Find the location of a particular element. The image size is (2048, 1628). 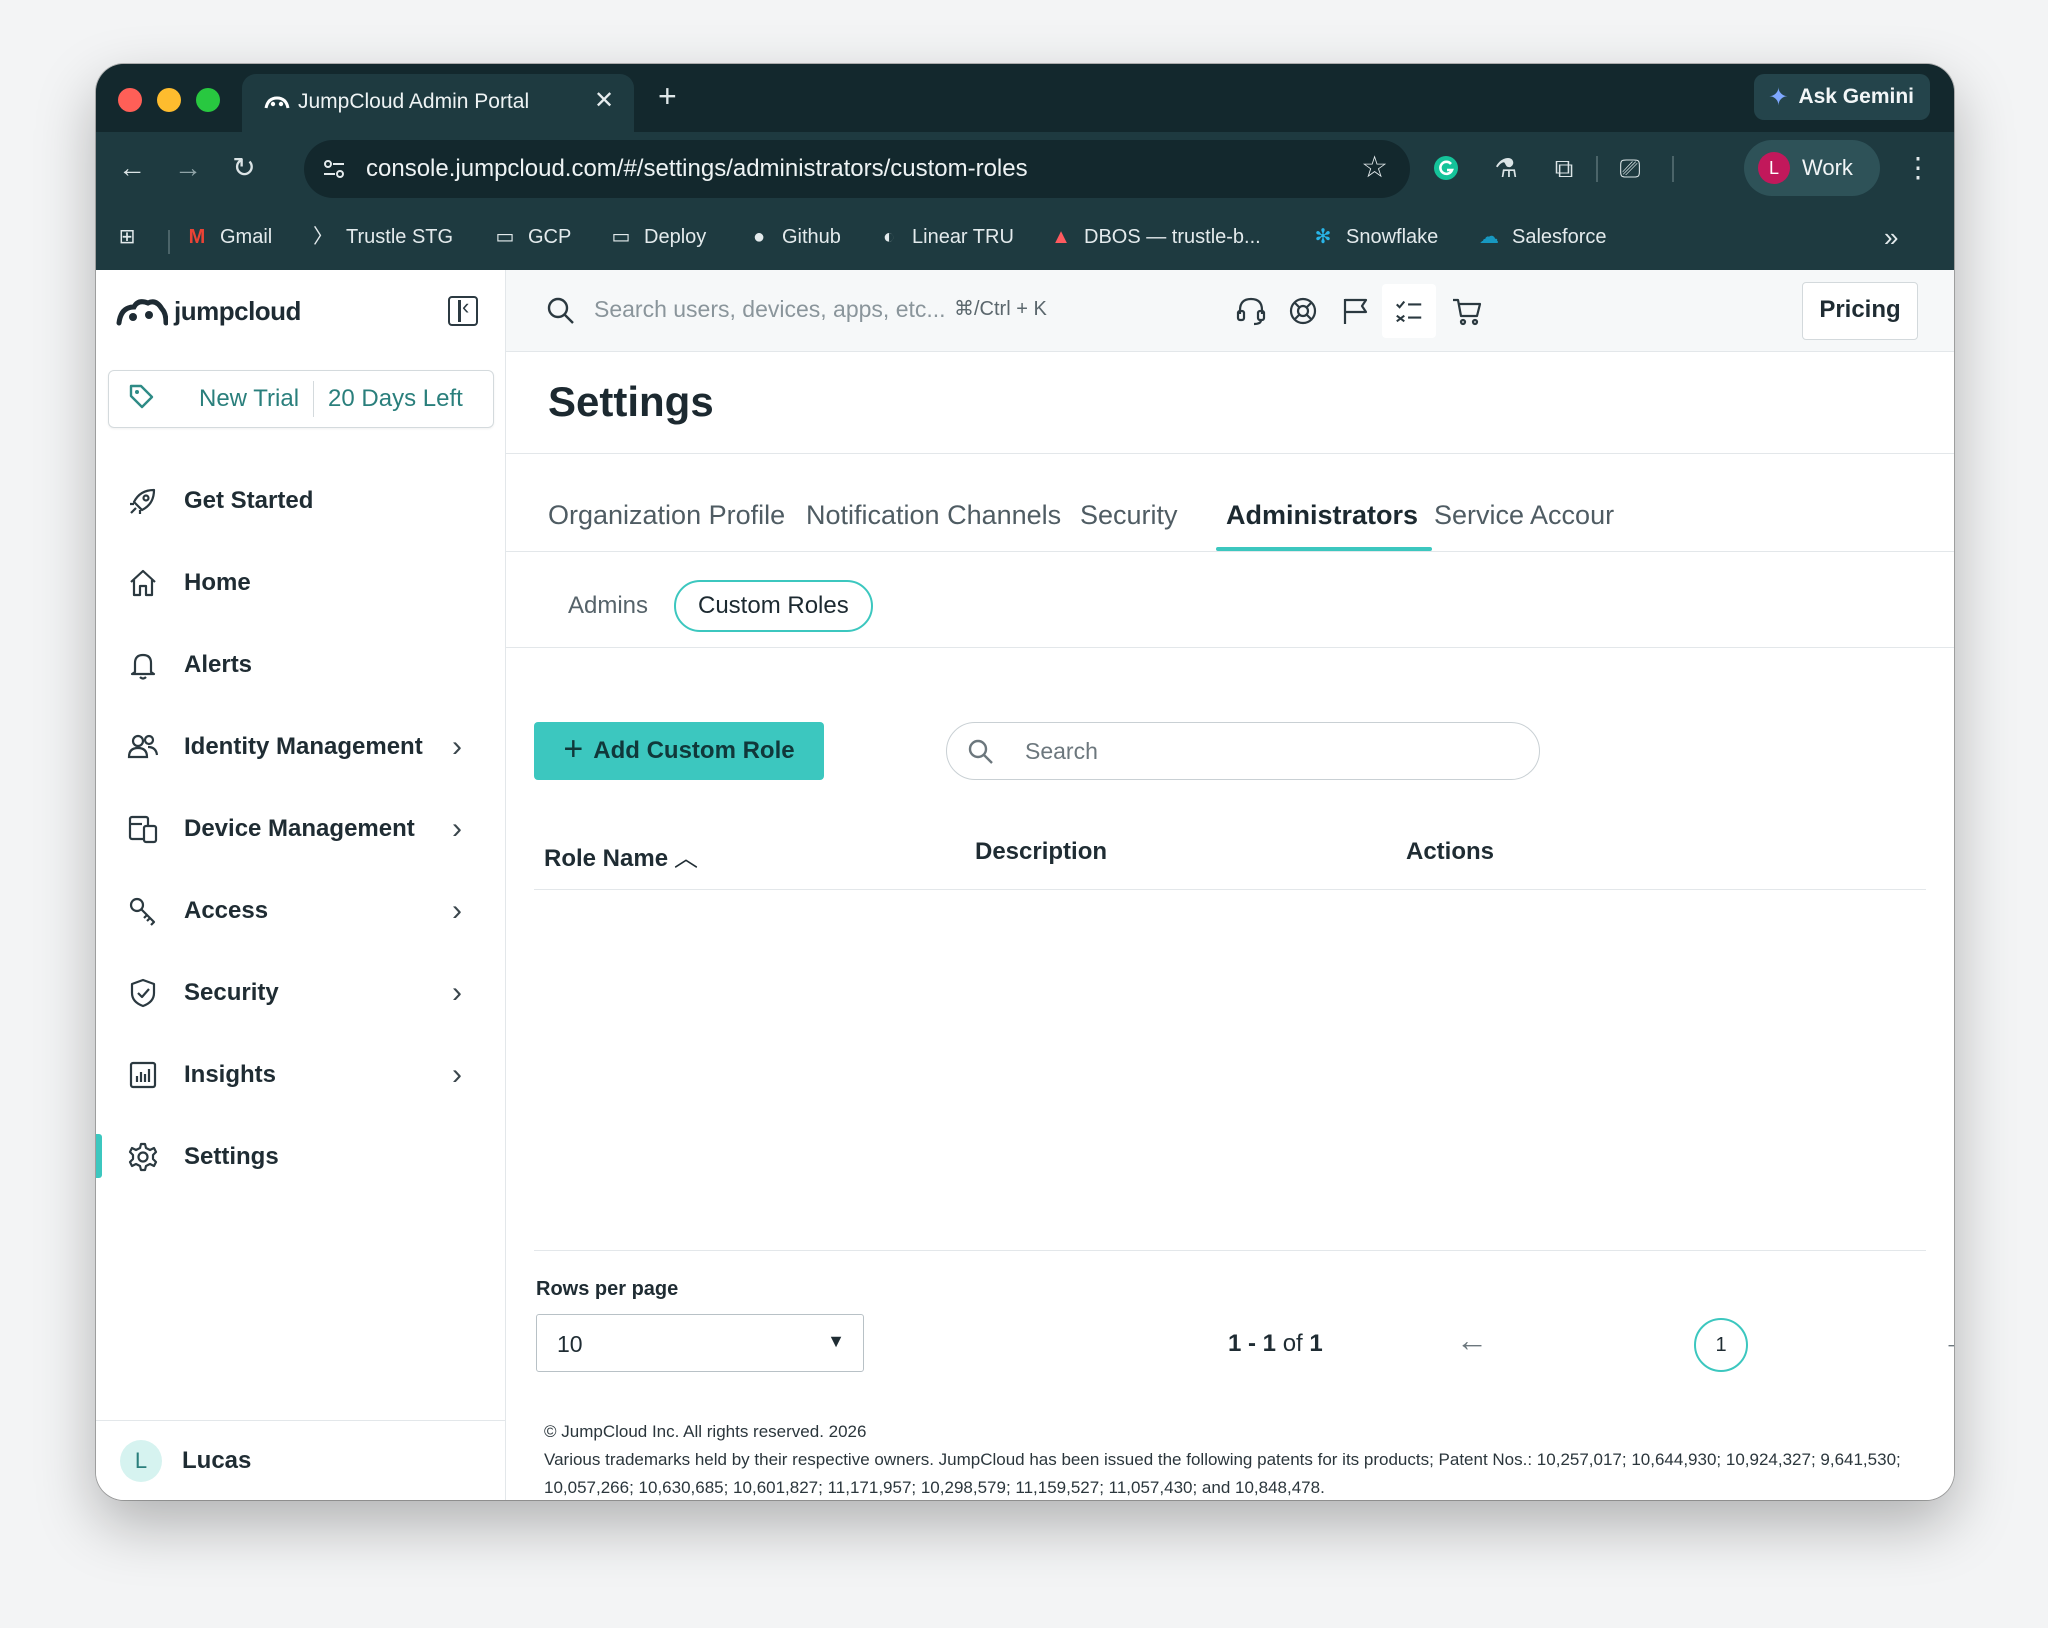

bookmark-label: Linear TRU is located at coordinates (963, 236).